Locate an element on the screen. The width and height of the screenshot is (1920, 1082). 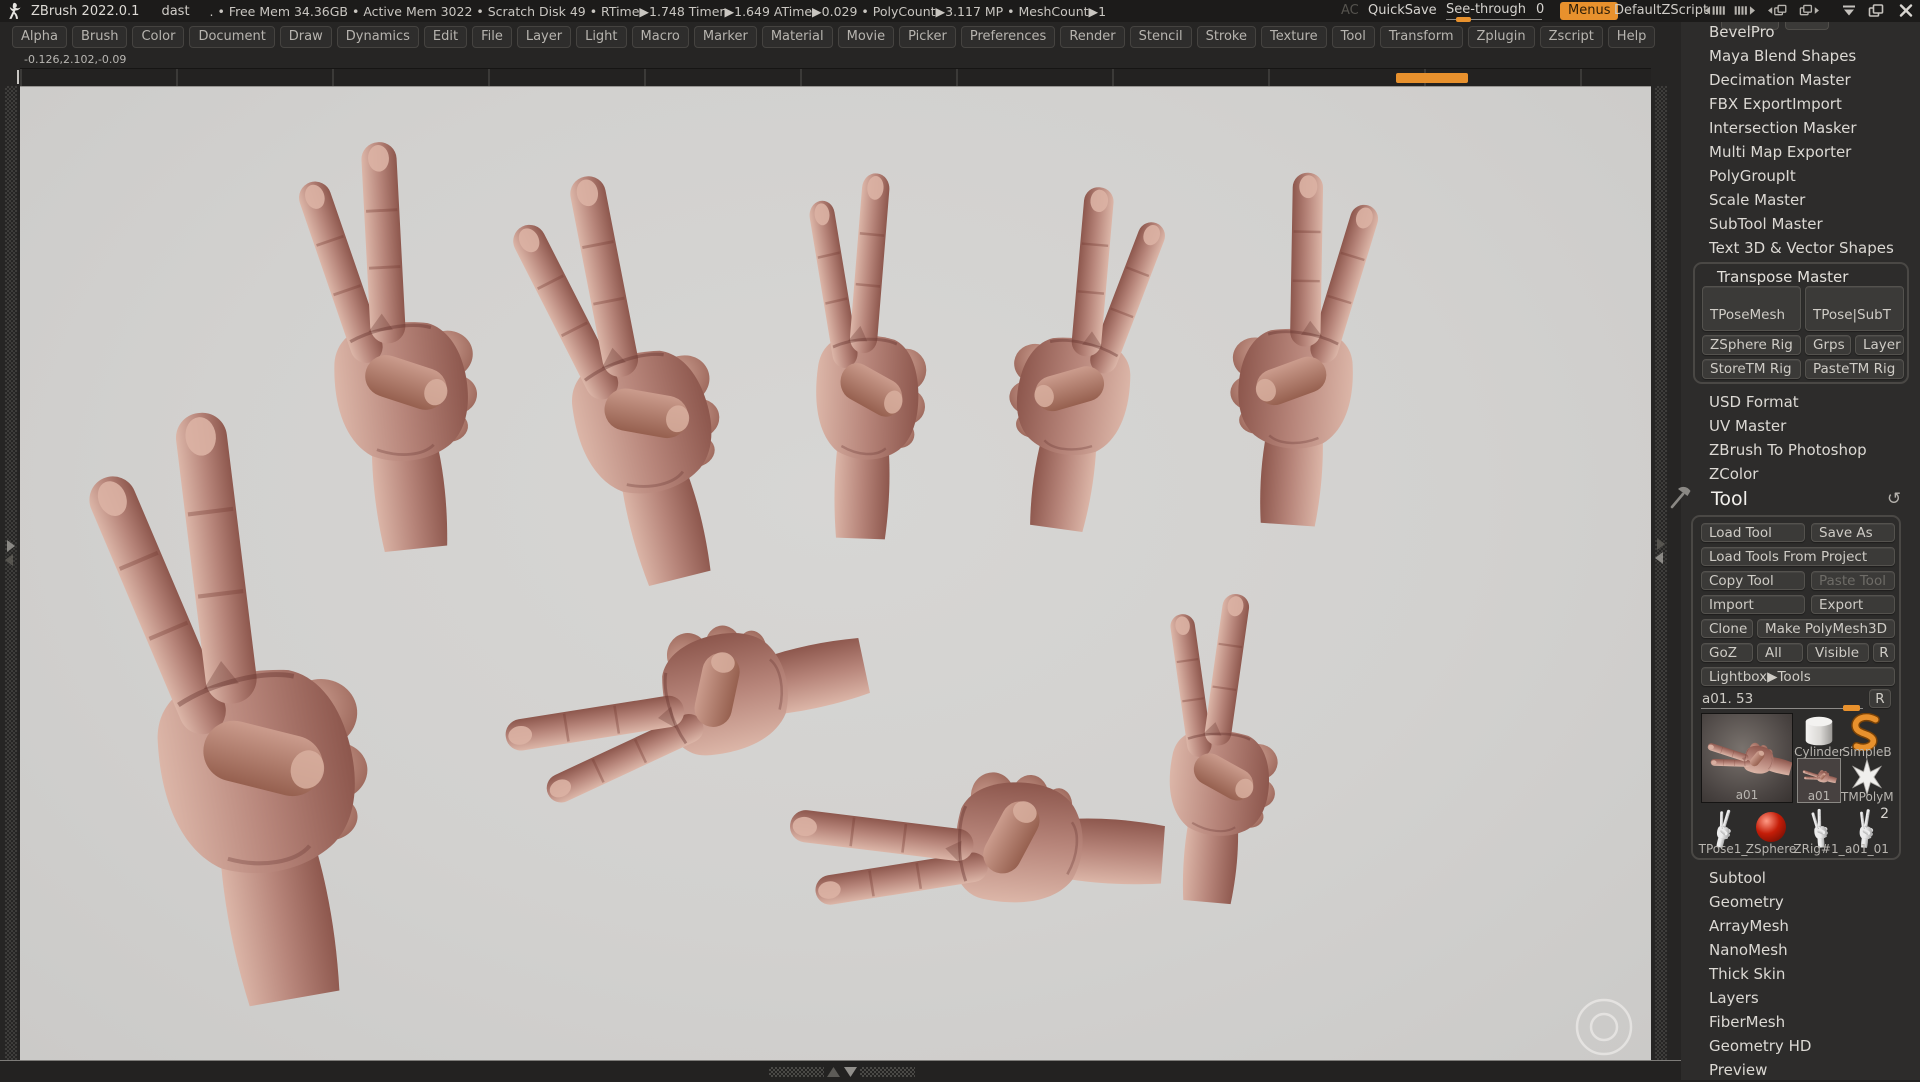
load-tool-button: Load Tool is located at coordinates (1753, 532).